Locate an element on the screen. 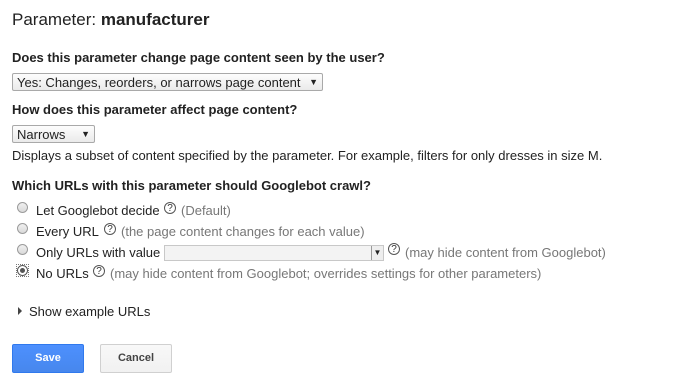 This screenshot has height=385, width=699. expand-triangle-icon is located at coordinates (20, 311).